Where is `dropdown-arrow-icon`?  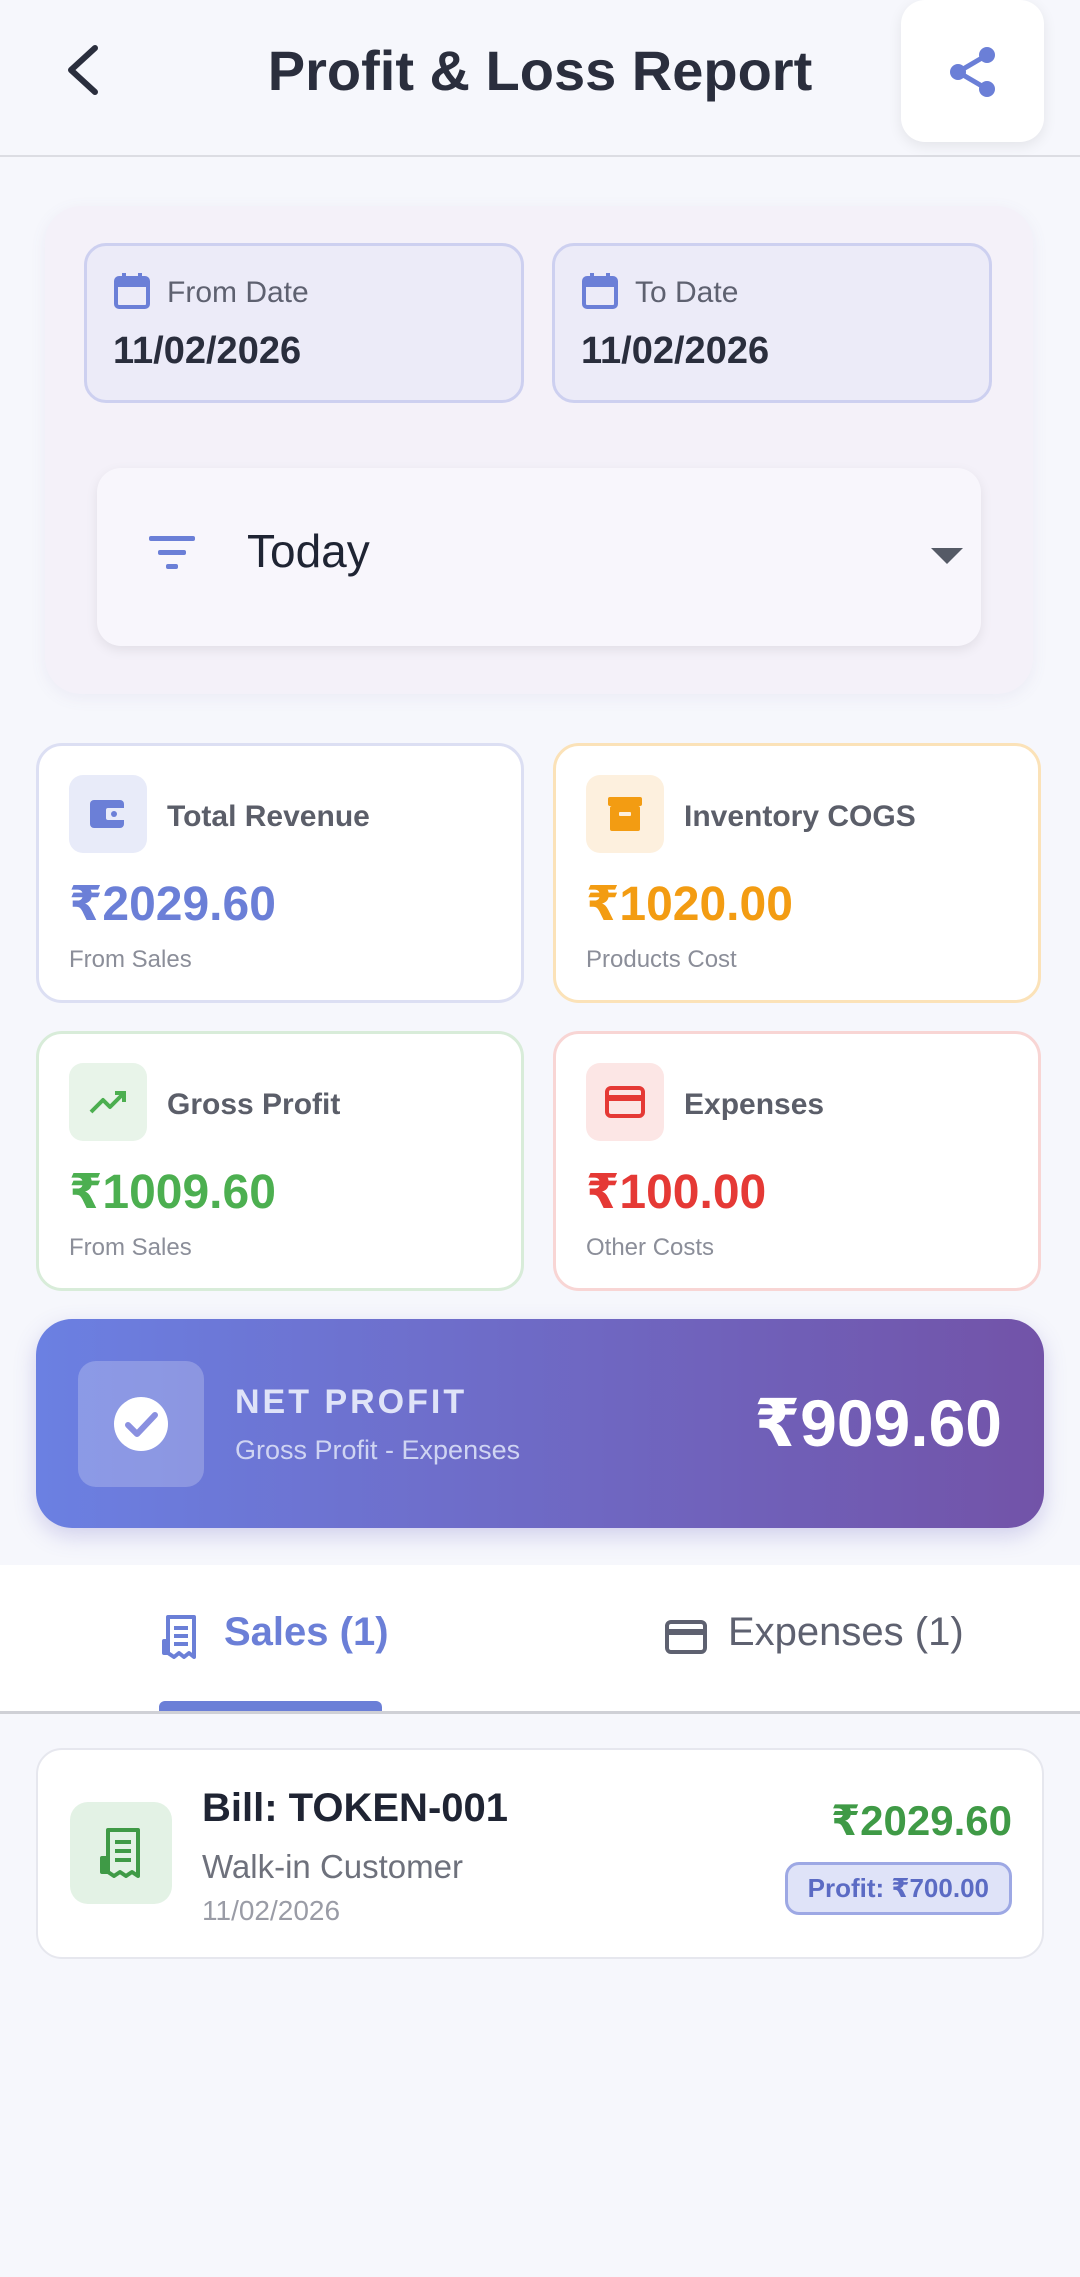
dropdown-arrow-icon is located at coordinates (947, 556).